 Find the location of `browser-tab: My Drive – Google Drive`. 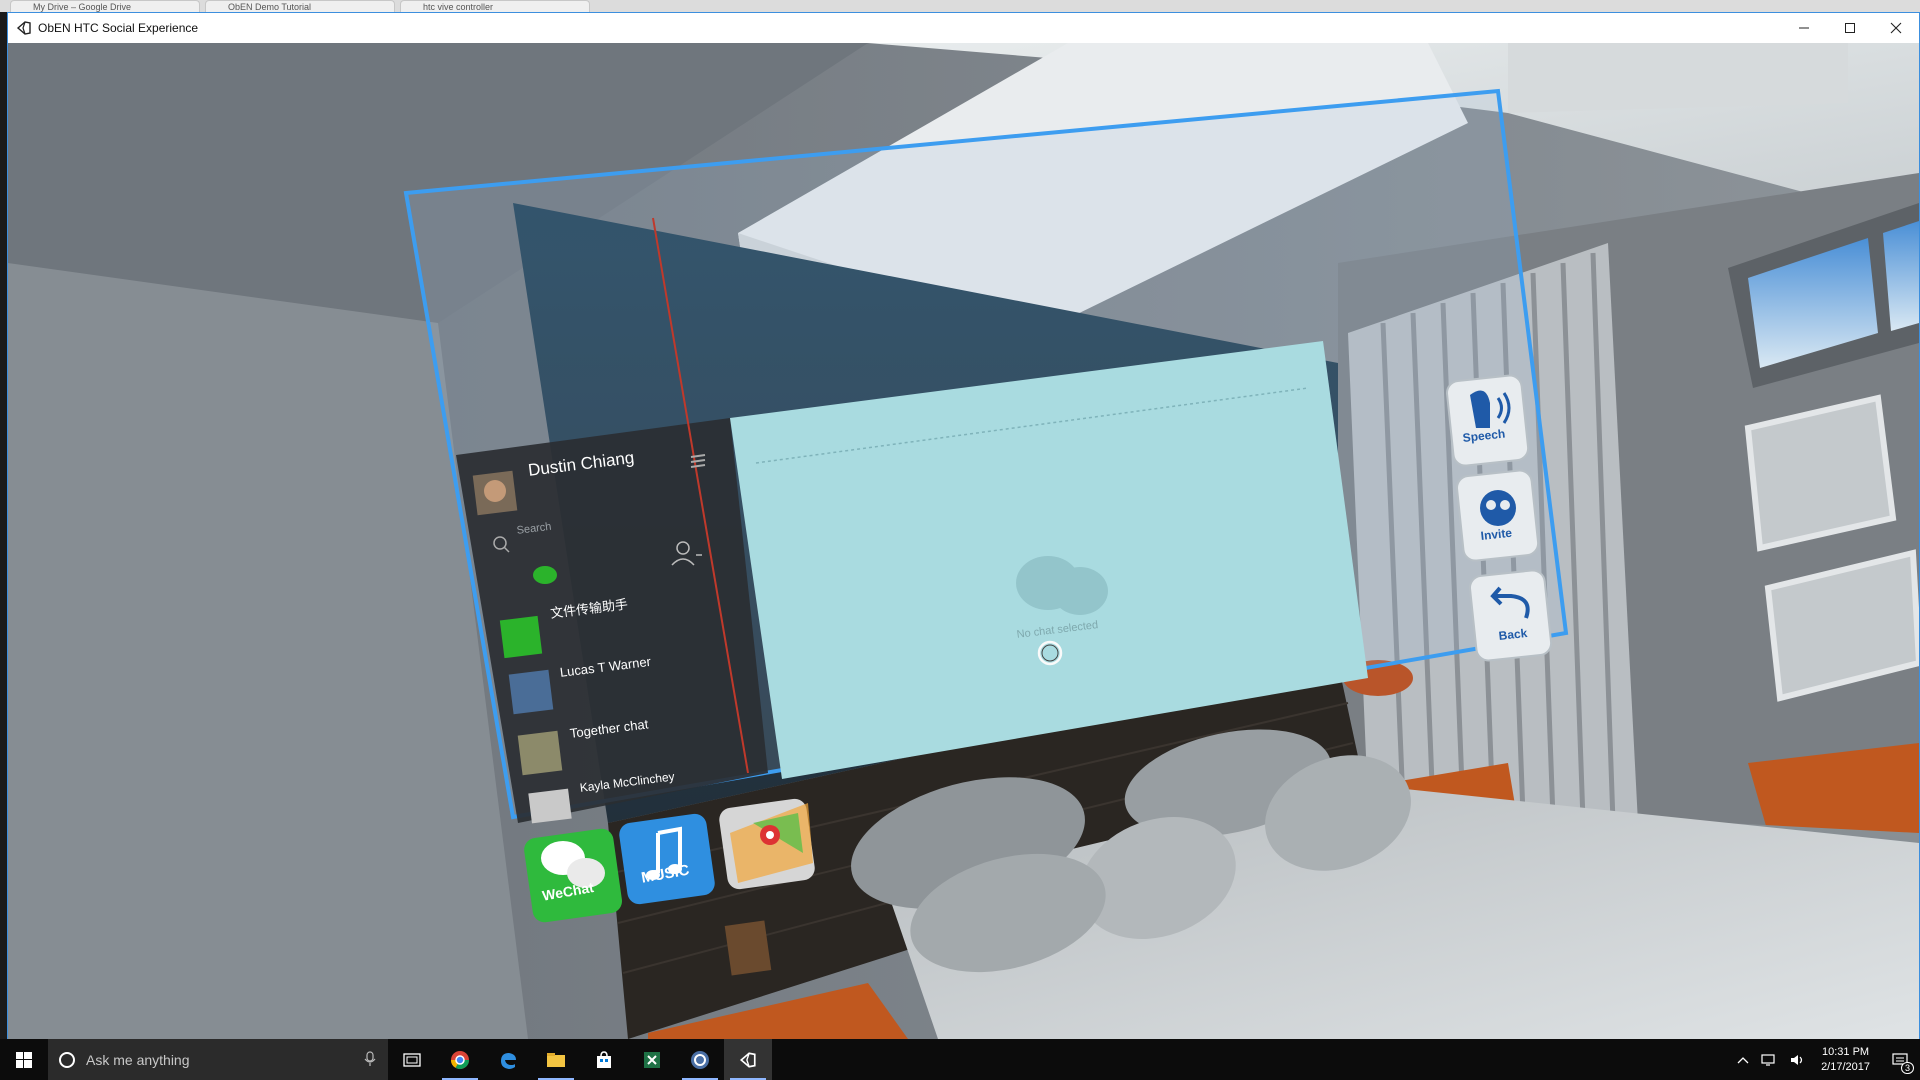

browser-tab: My Drive – Google Drive is located at coordinates (105, 6).